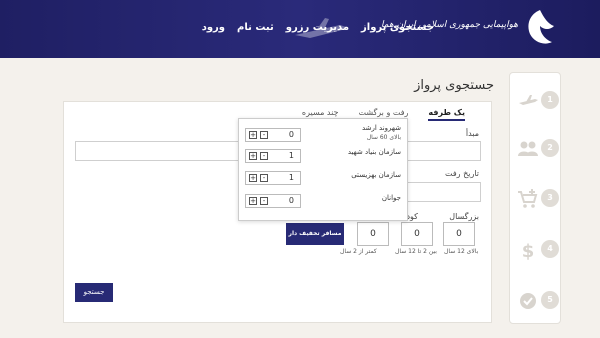 This screenshot has width=600, height=338. I want to click on youth-stepper: + - 0, so click(273, 201).